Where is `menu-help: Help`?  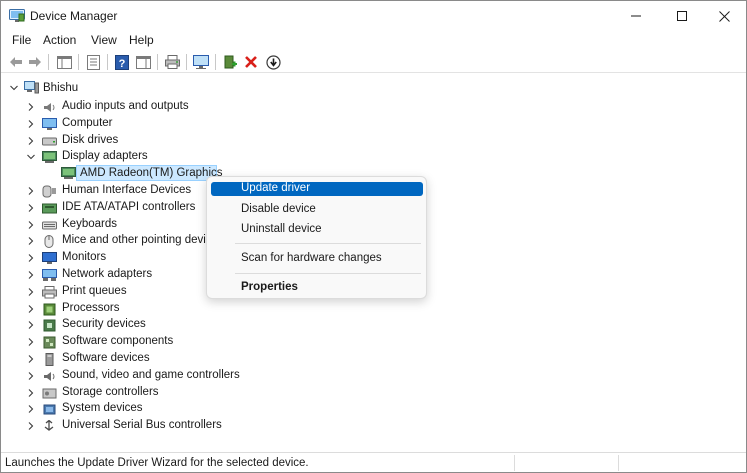 menu-help: Help is located at coordinates (141, 40).